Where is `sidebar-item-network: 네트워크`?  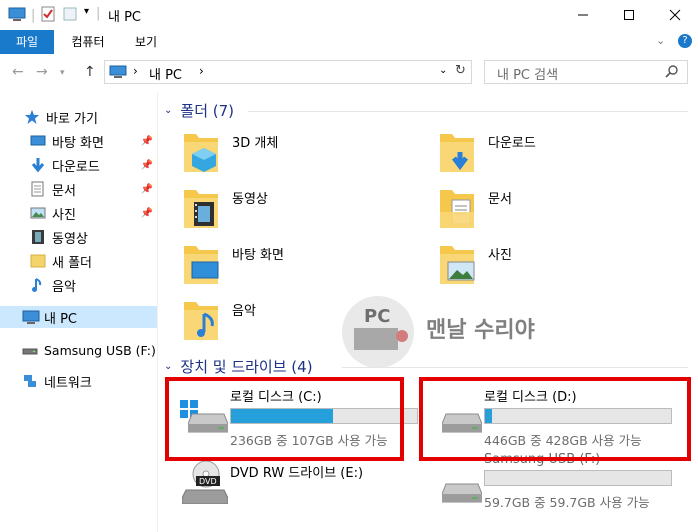 sidebar-item-network: 네트워크 is located at coordinates (78, 381).